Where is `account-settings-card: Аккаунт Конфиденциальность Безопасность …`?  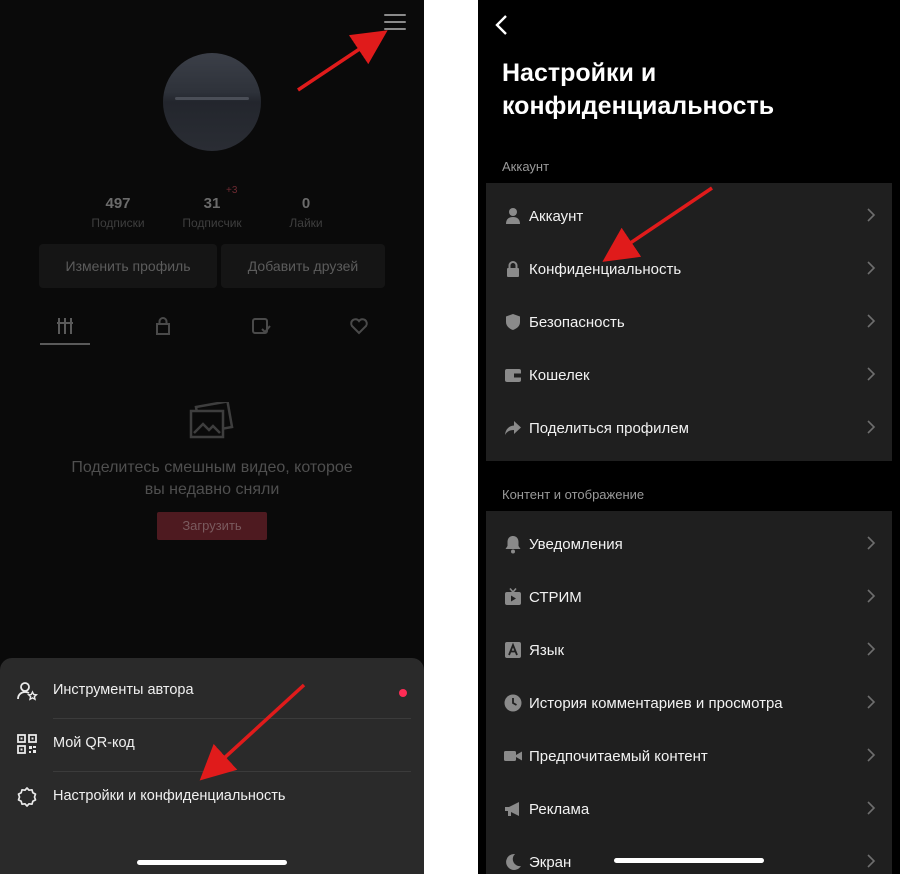 account-settings-card: Аккаунт Конфиденциальность Безопасность … is located at coordinates (689, 322).